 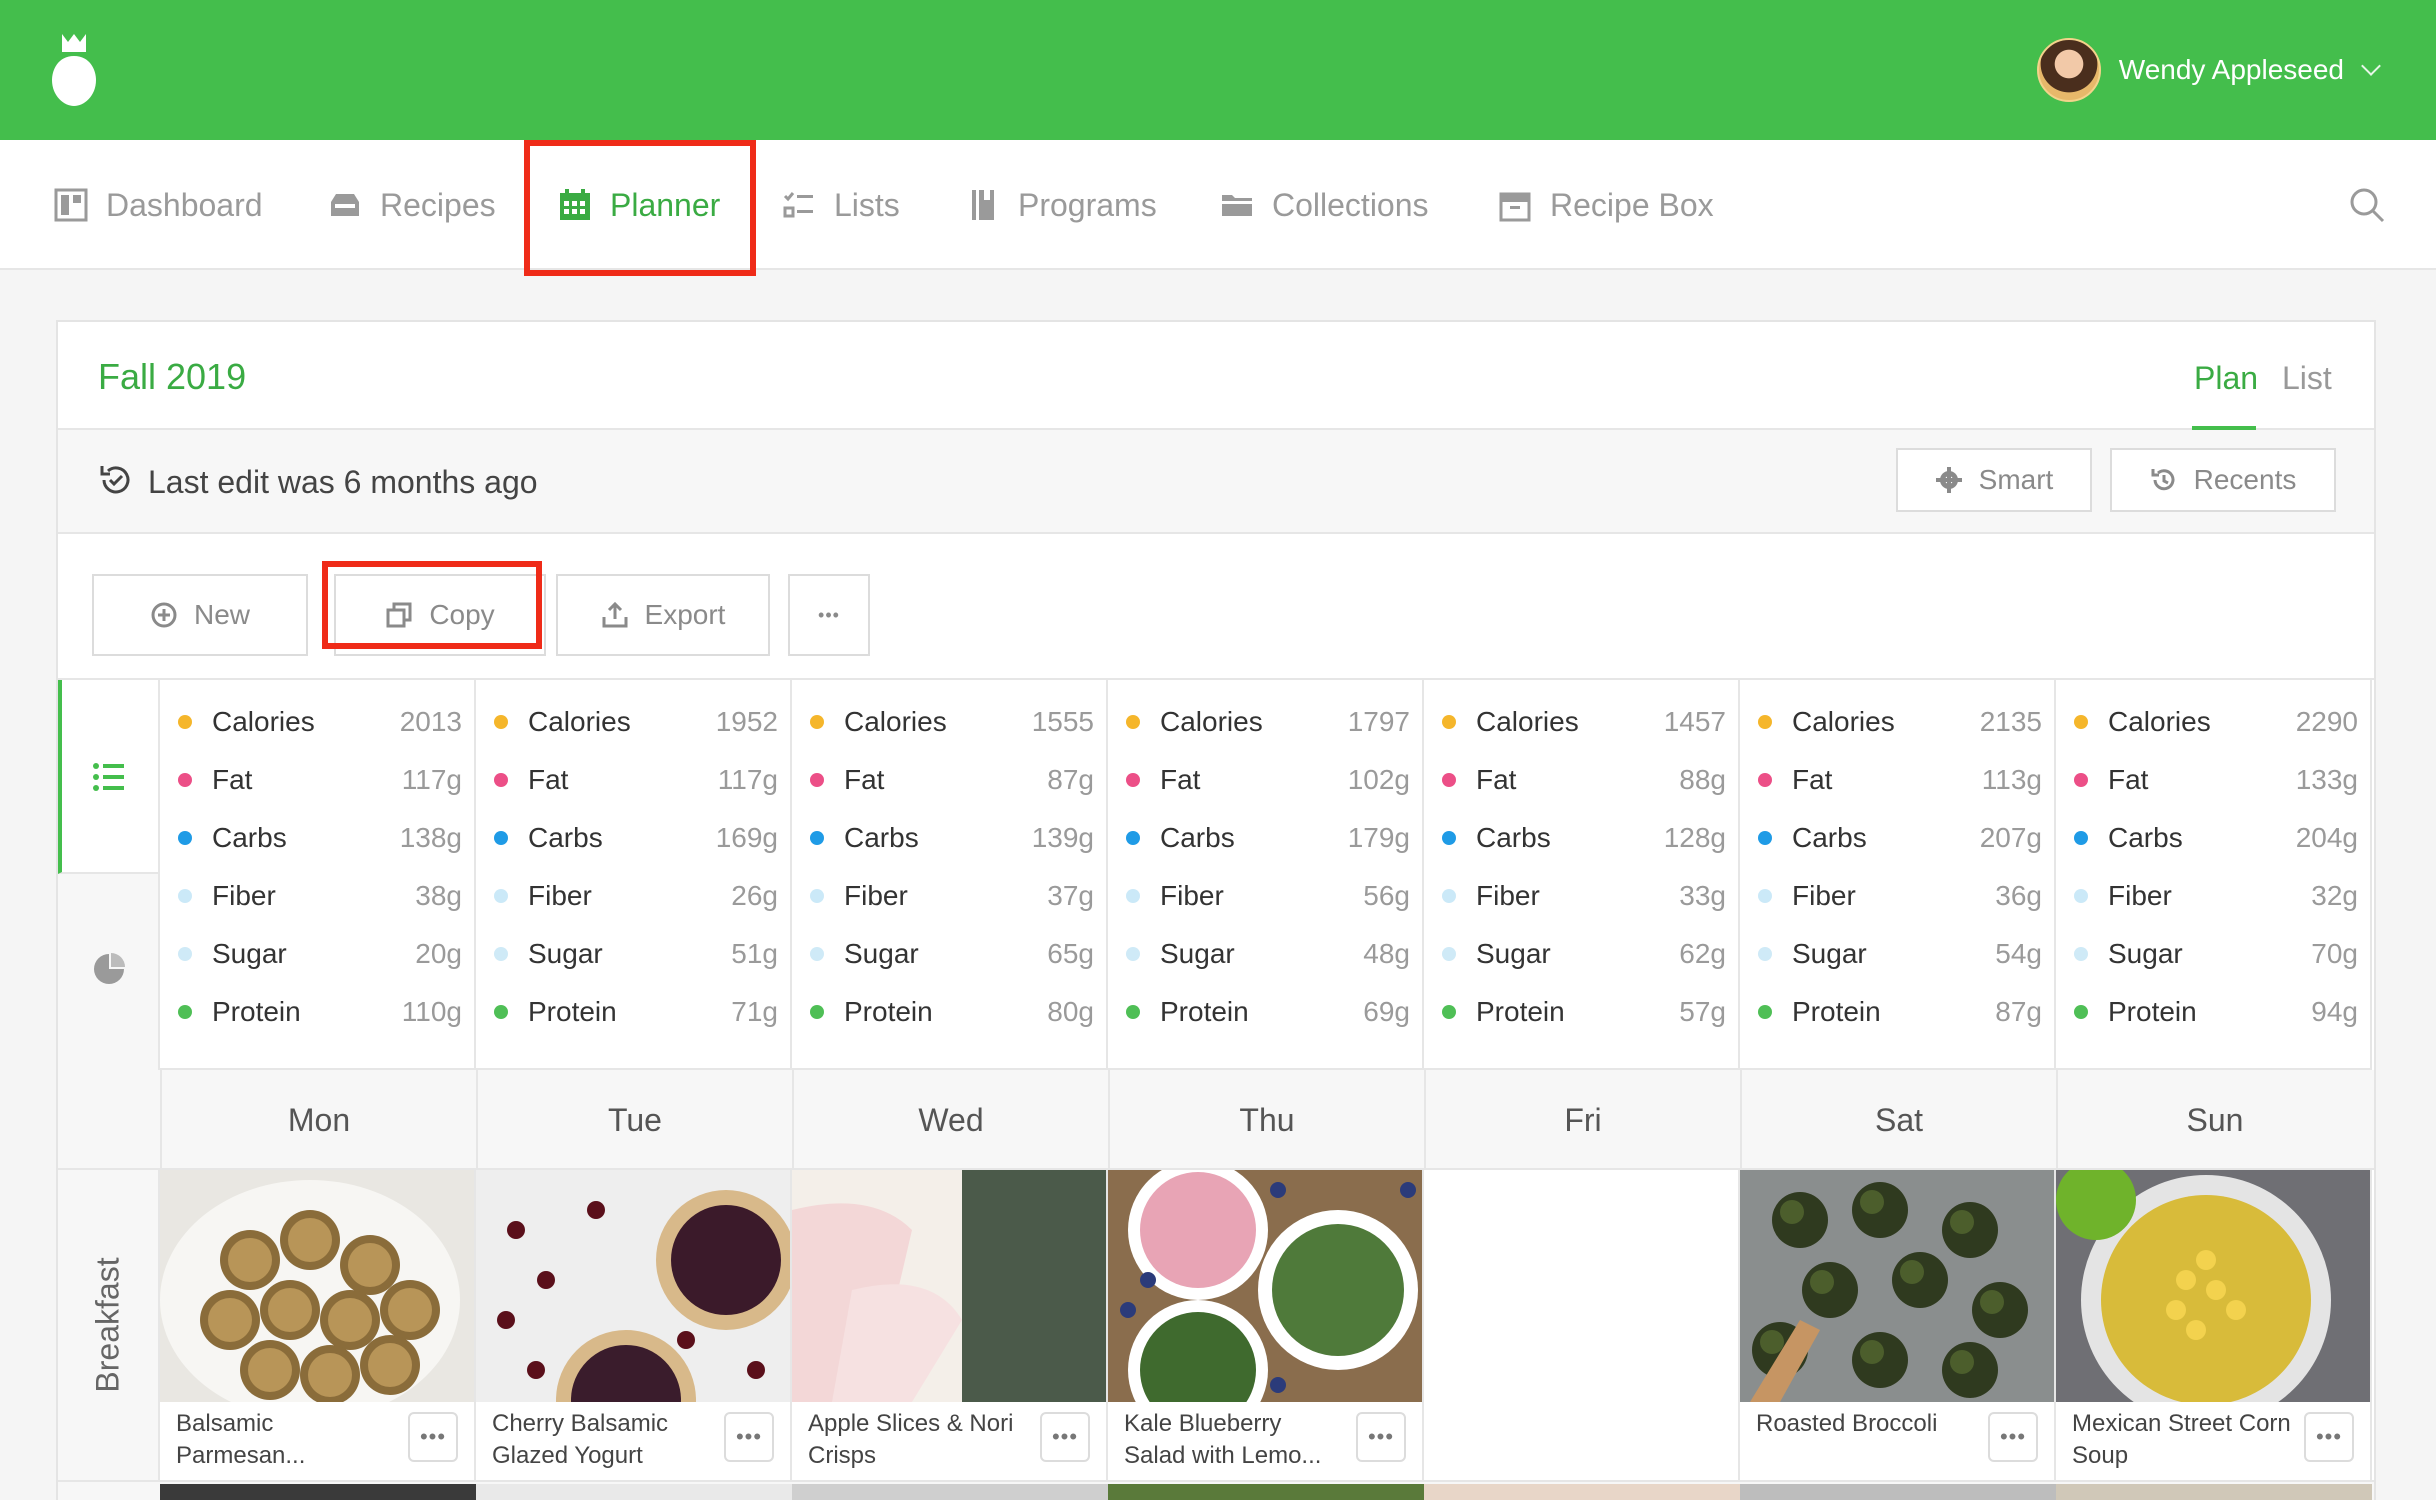 I want to click on chart-view-tab, so click(x=108, y=972).